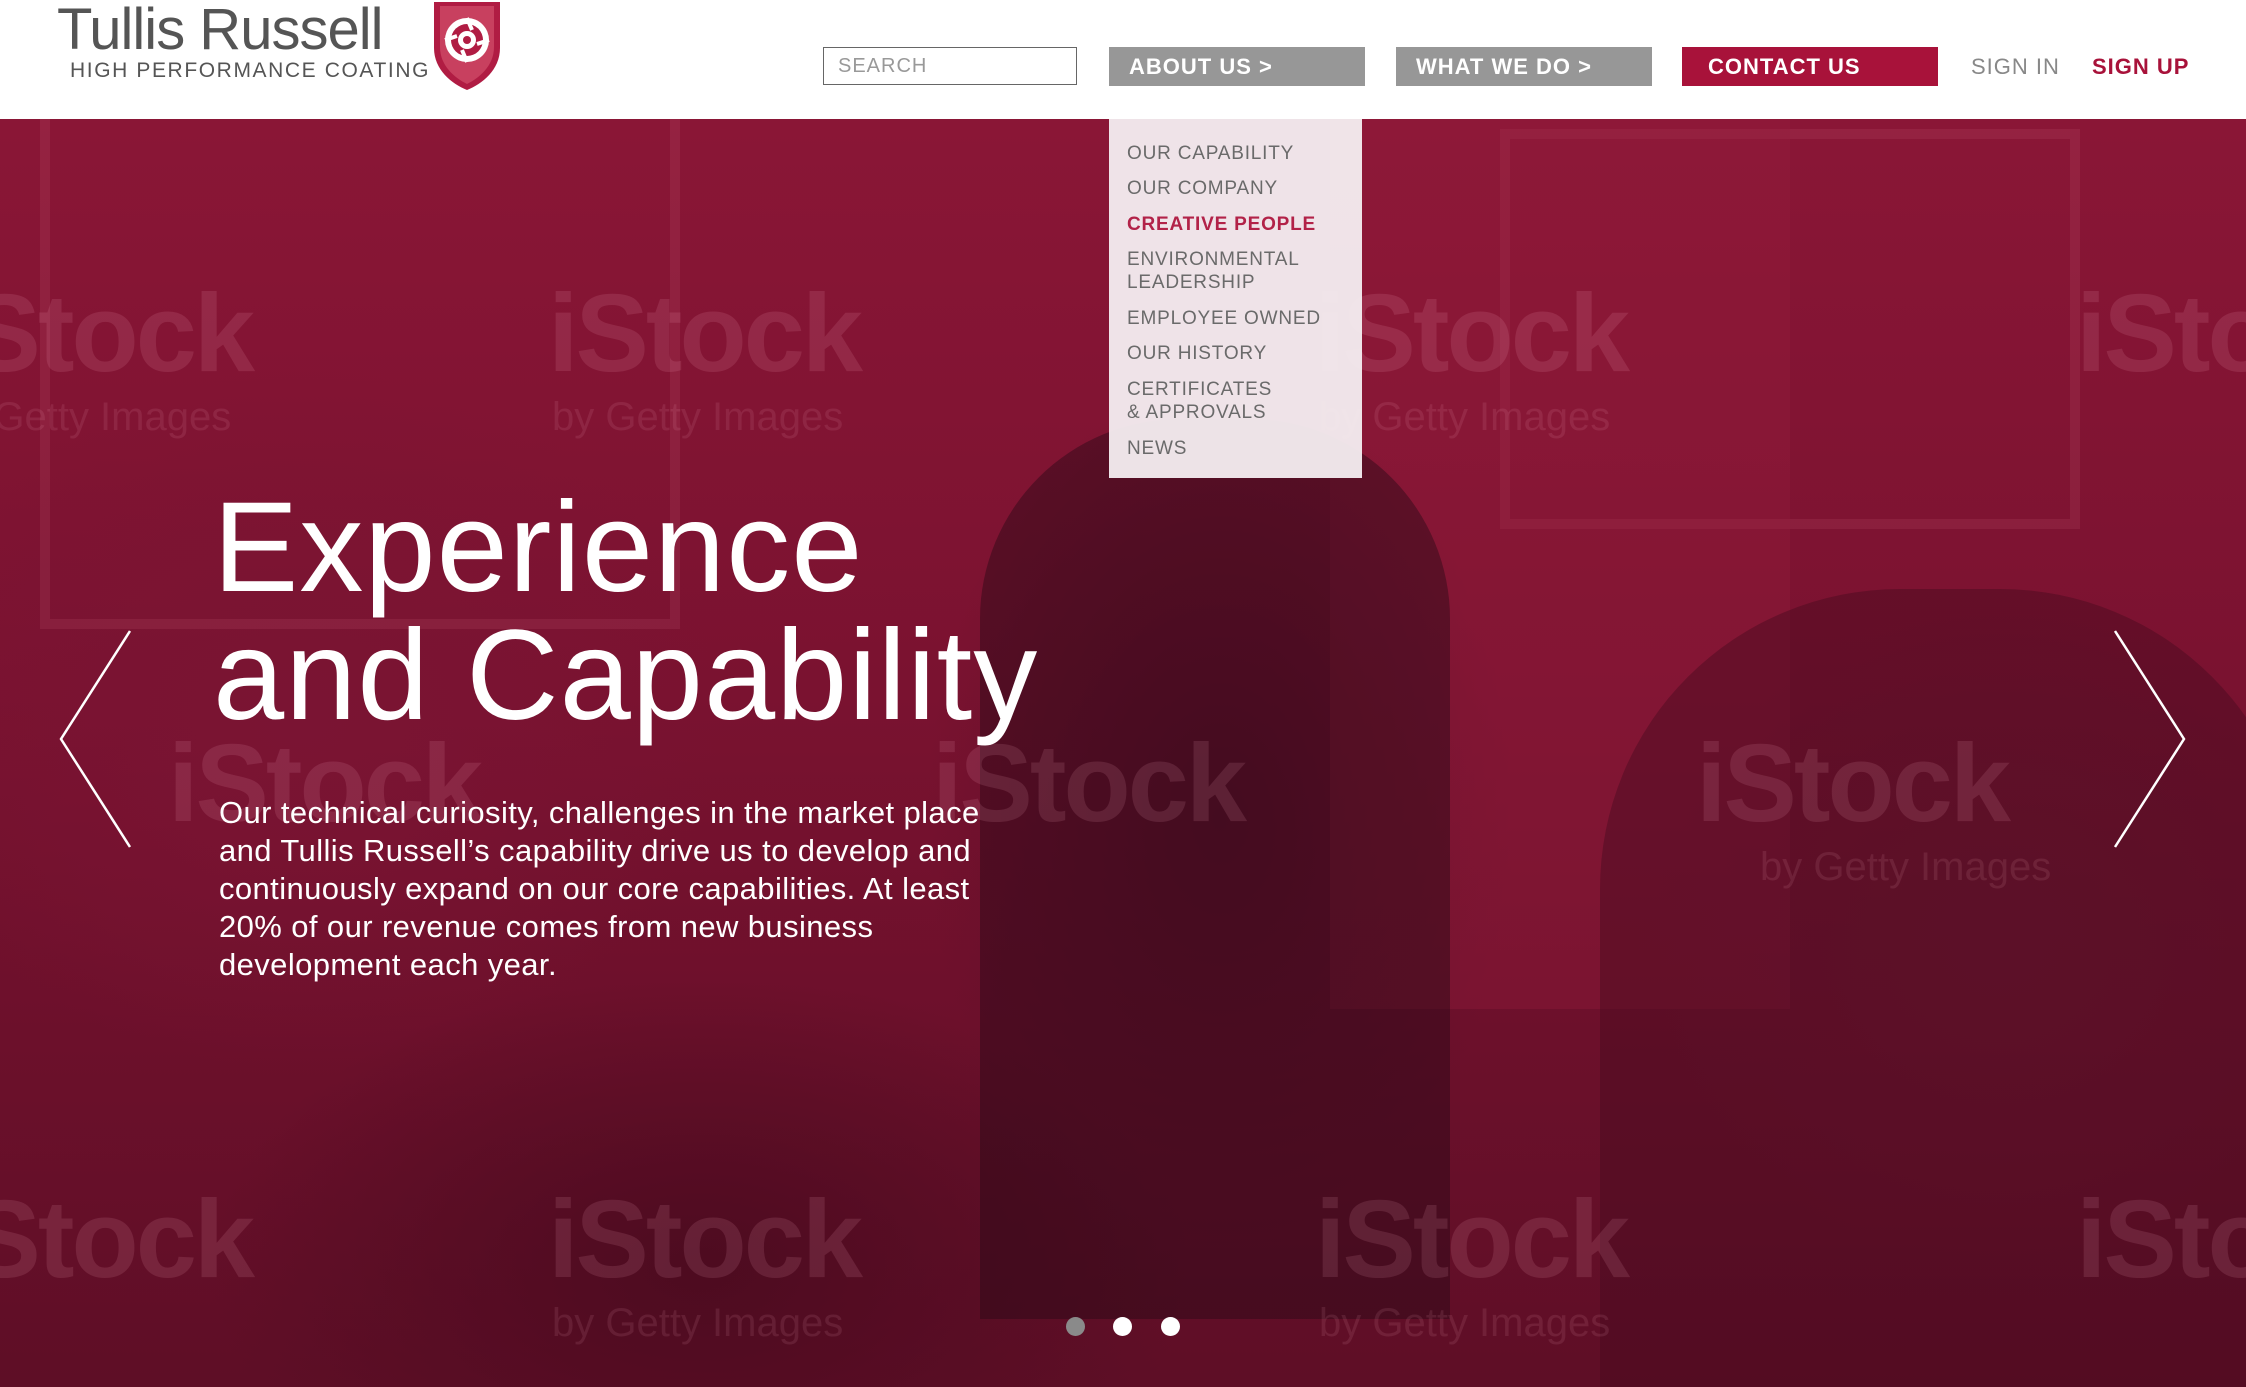  I want to click on search-input, so click(950, 66).